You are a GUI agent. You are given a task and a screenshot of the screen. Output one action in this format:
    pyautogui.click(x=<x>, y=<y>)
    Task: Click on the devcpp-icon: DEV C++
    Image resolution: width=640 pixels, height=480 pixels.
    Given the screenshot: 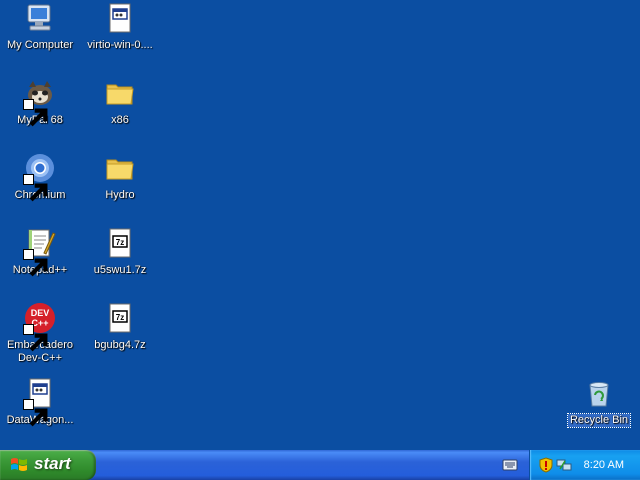 What is the action you would take?
    pyautogui.click(x=39, y=327)
    